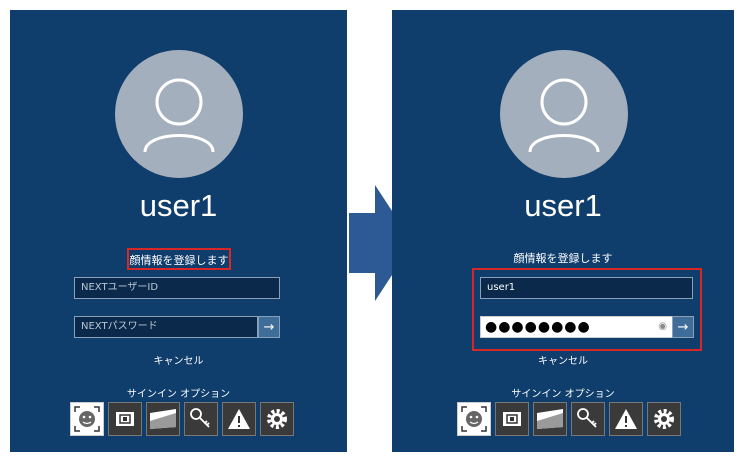  I want to click on password-masked-text: ●●●●●●●●, so click(538, 327).